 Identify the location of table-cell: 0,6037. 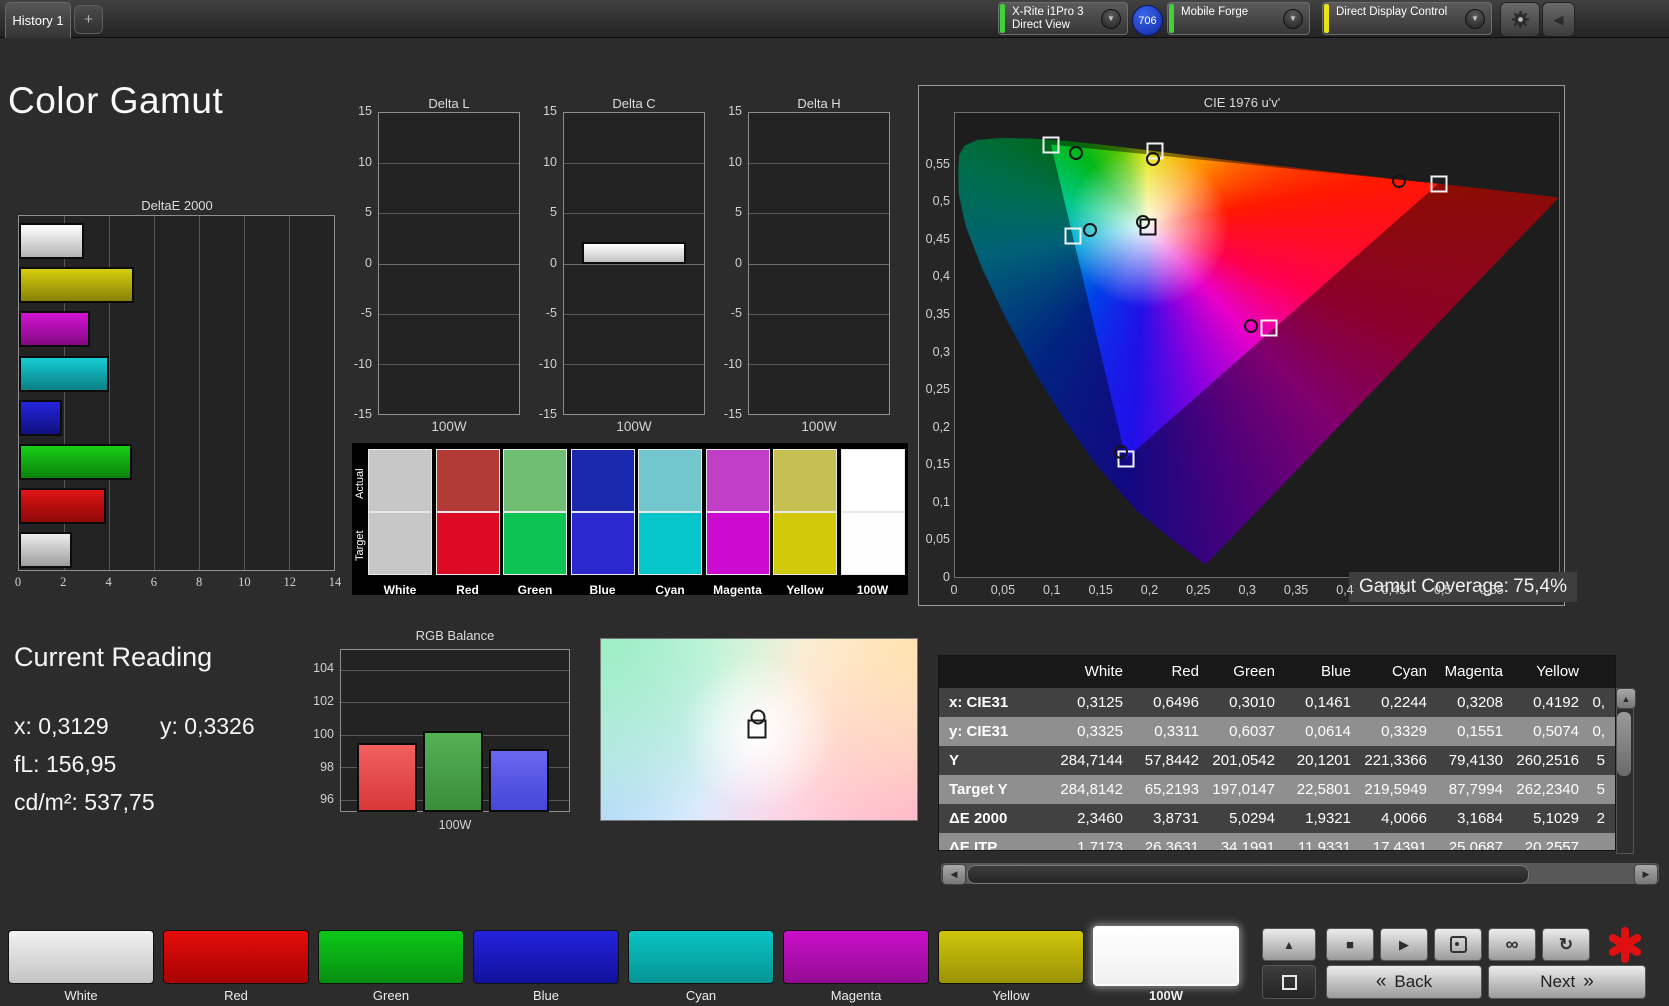
(1252, 731).